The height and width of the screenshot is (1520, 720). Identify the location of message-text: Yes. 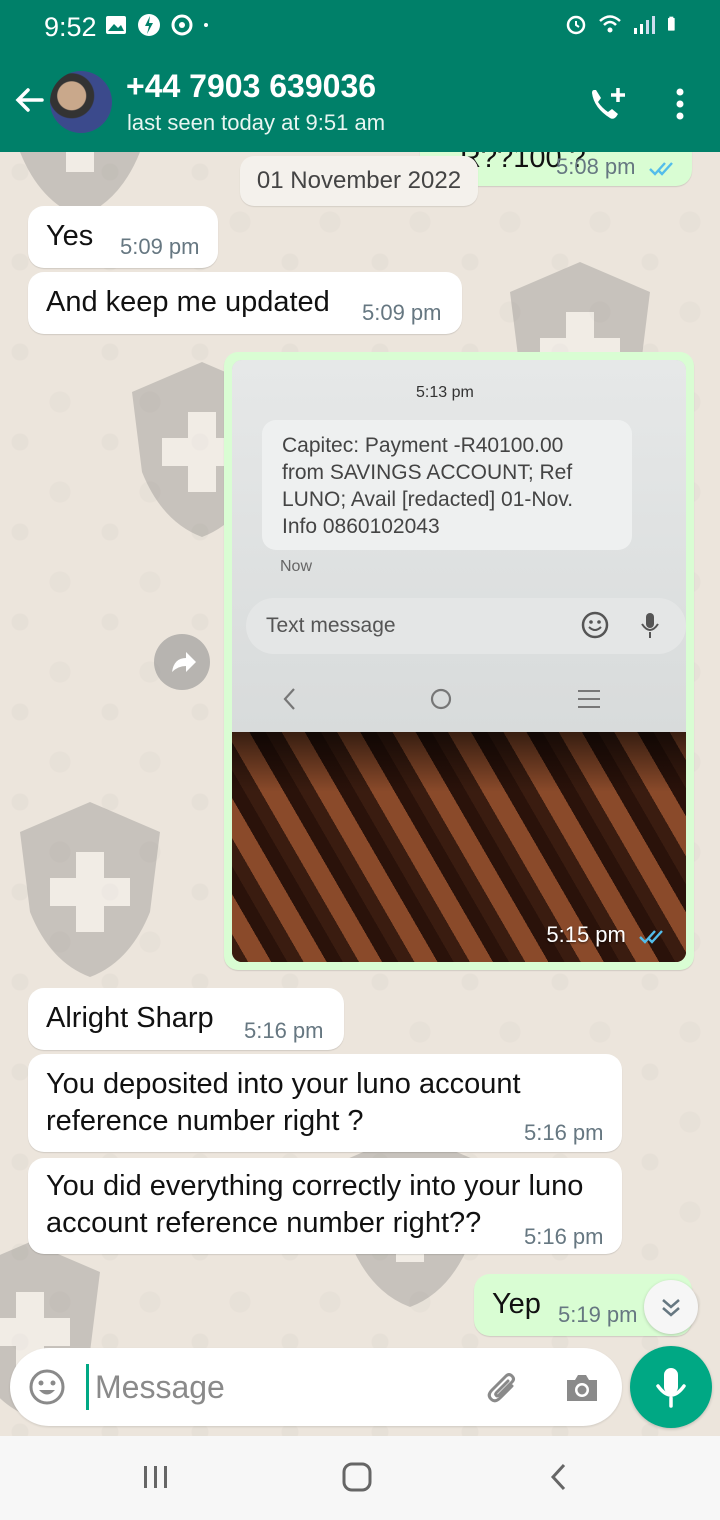
(70, 236).